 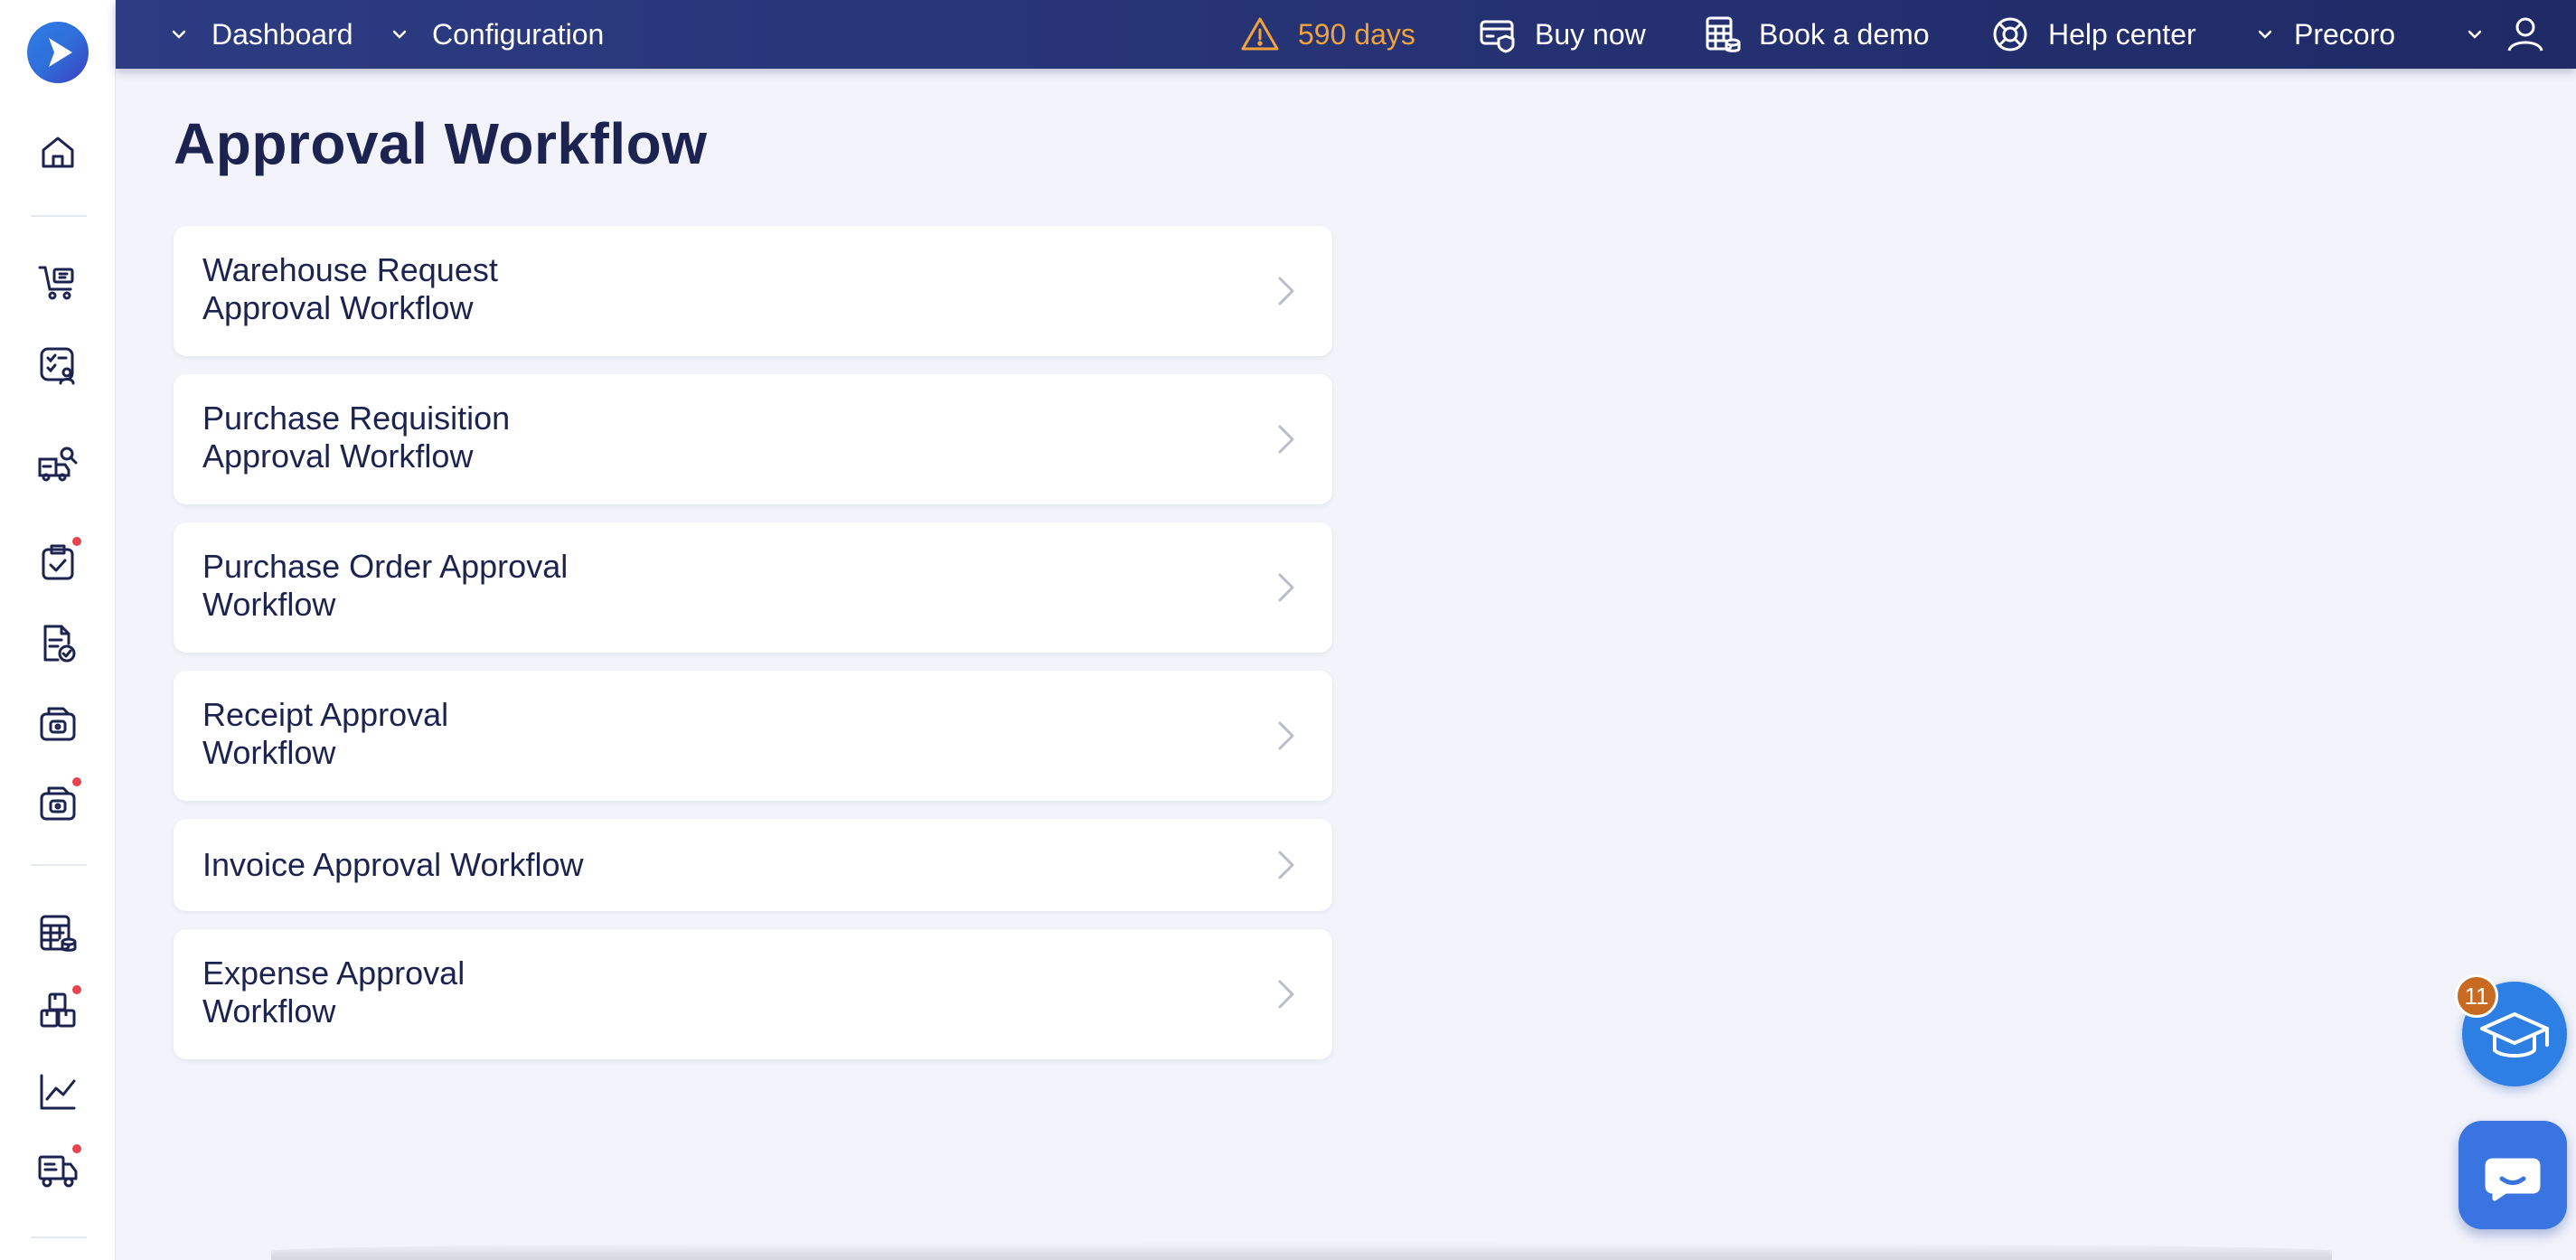 What do you see at coordinates (753, 439) in the screenshot?
I see `workflow-item-purchase-requisition: Purchase Requisition Approval Workflow` at bounding box center [753, 439].